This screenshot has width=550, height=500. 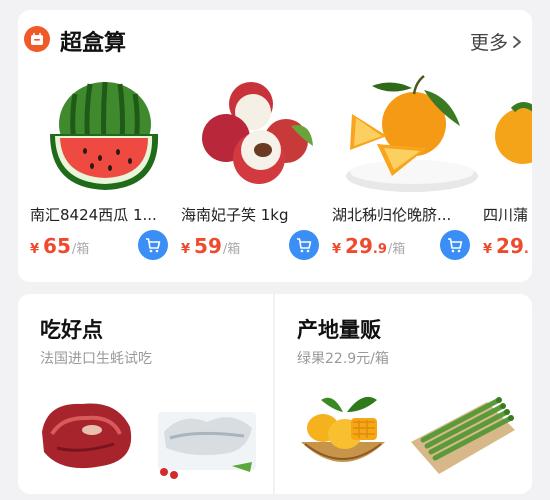 I want to click on promo-title: 吃好点, so click(x=71, y=330).